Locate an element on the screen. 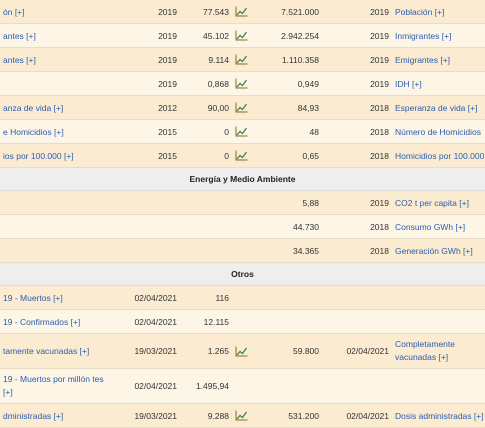 The height and width of the screenshot is (428, 485). left-value-cell: 45.102 is located at coordinates (206, 35).